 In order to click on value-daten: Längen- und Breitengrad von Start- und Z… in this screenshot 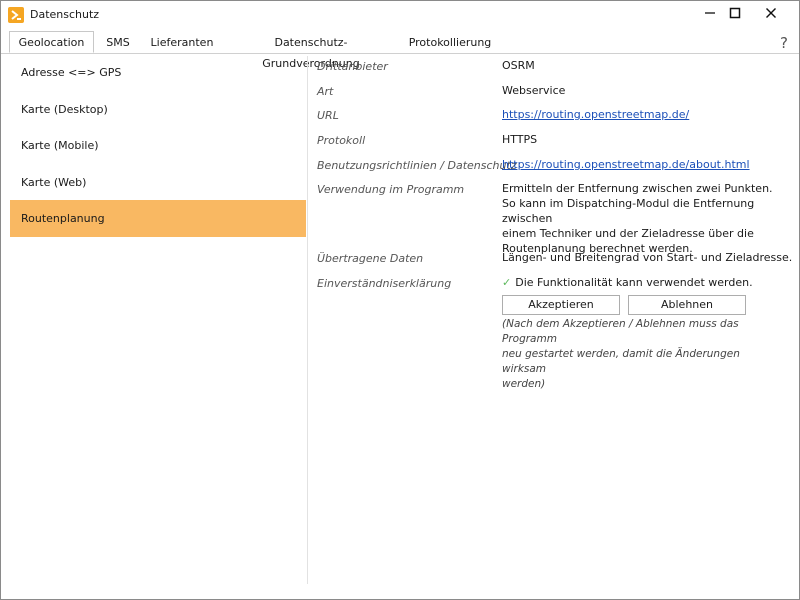, I will do `click(647, 257)`.